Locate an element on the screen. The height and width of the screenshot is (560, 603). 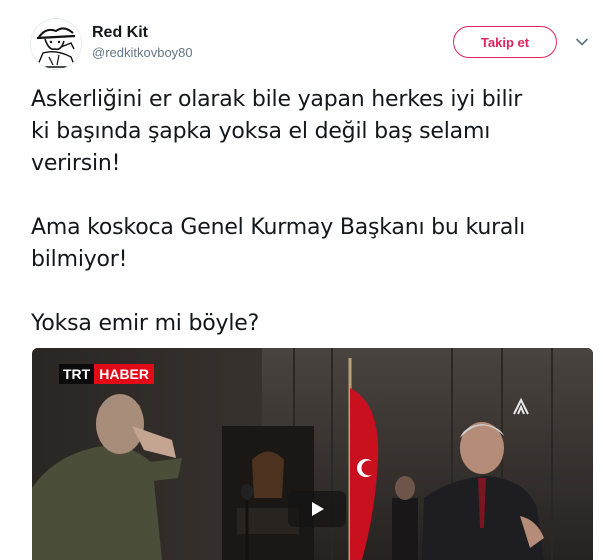
tweet-line: bilmiyor! is located at coordinates (79, 259).